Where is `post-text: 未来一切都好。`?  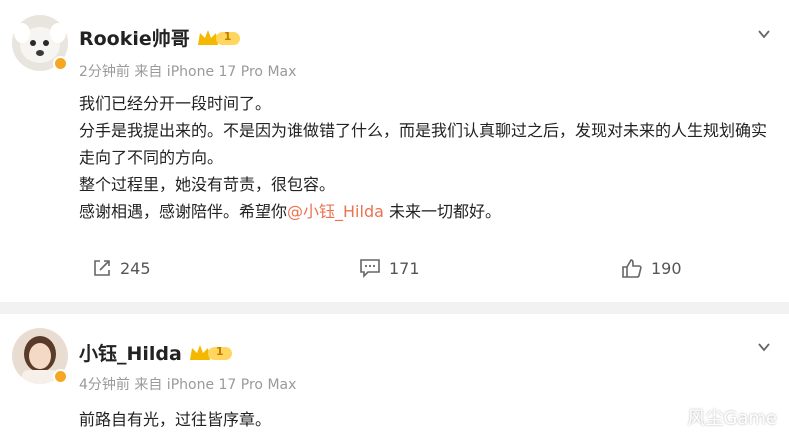
post-text: 未来一切都好。 is located at coordinates (442, 211).